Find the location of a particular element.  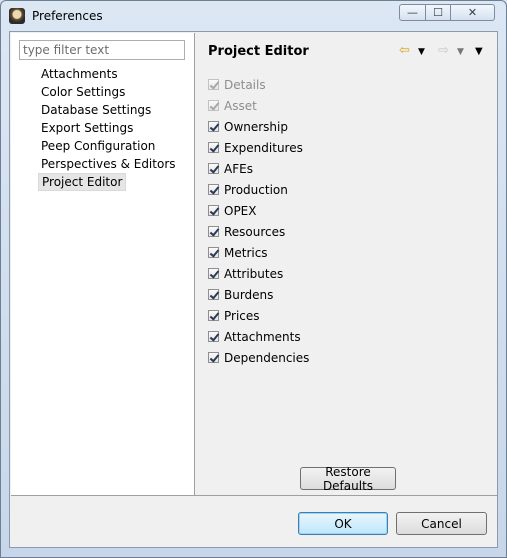

forward-arrow-icon: ⇨ is located at coordinates (443, 50).